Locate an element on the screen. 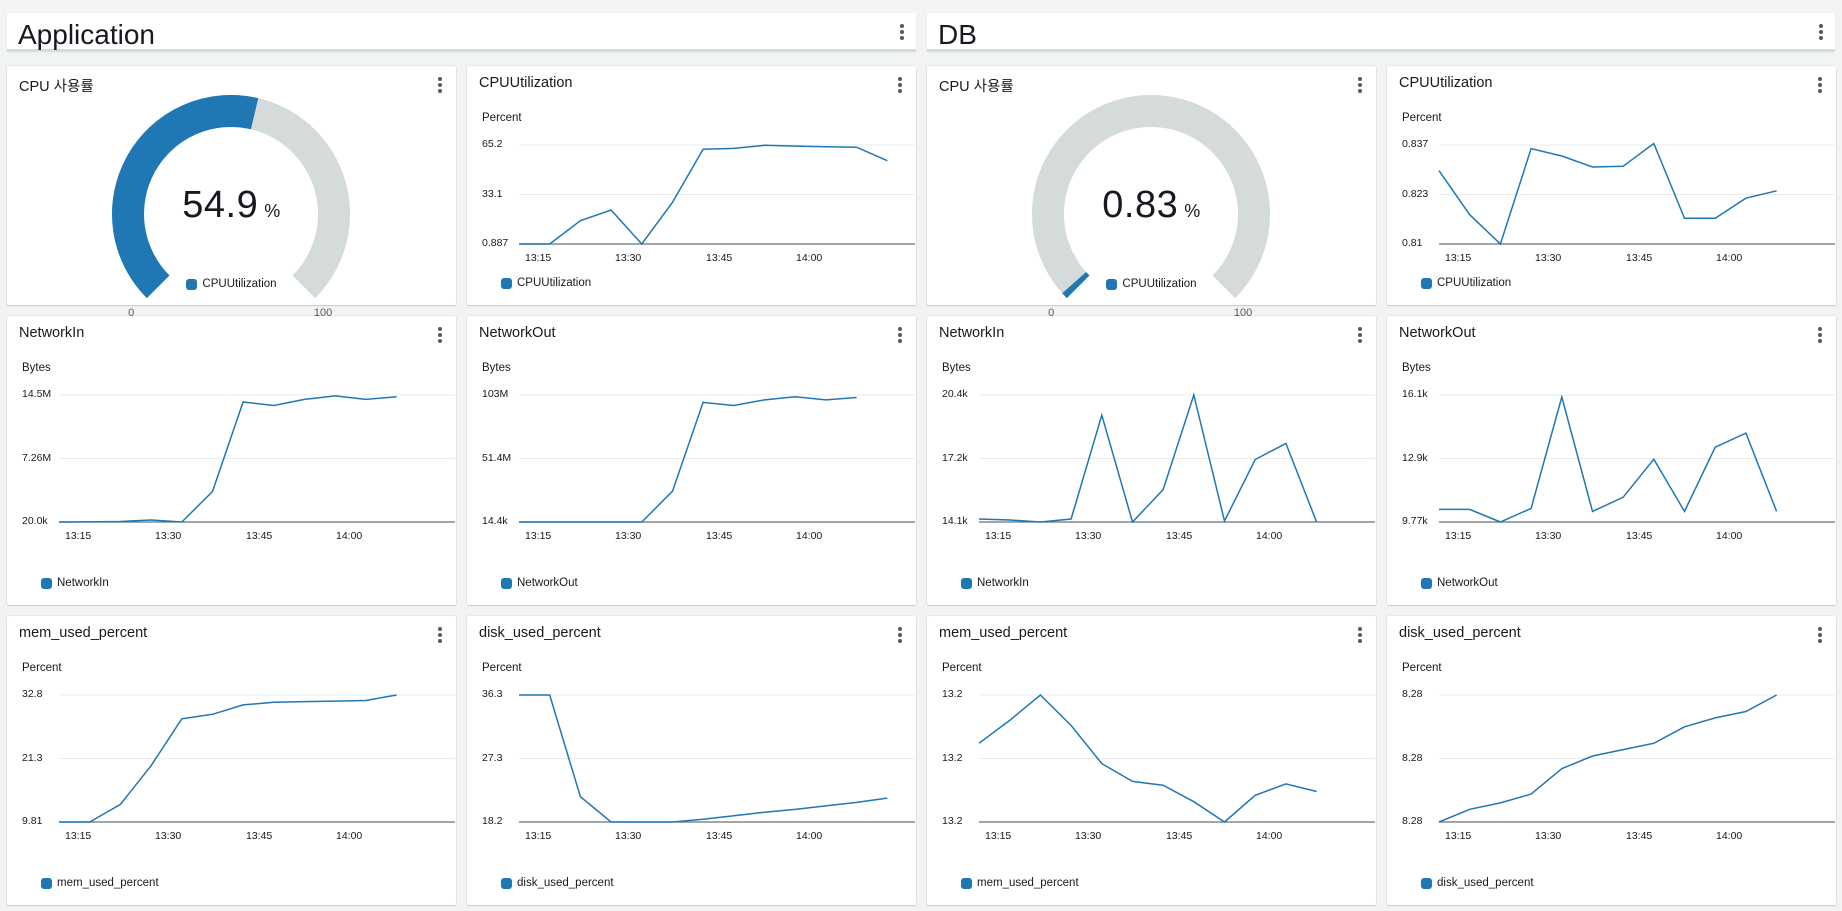 This screenshot has height=911, width=1842. y-tick-label: 0.823 is located at coordinates (1415, 193).